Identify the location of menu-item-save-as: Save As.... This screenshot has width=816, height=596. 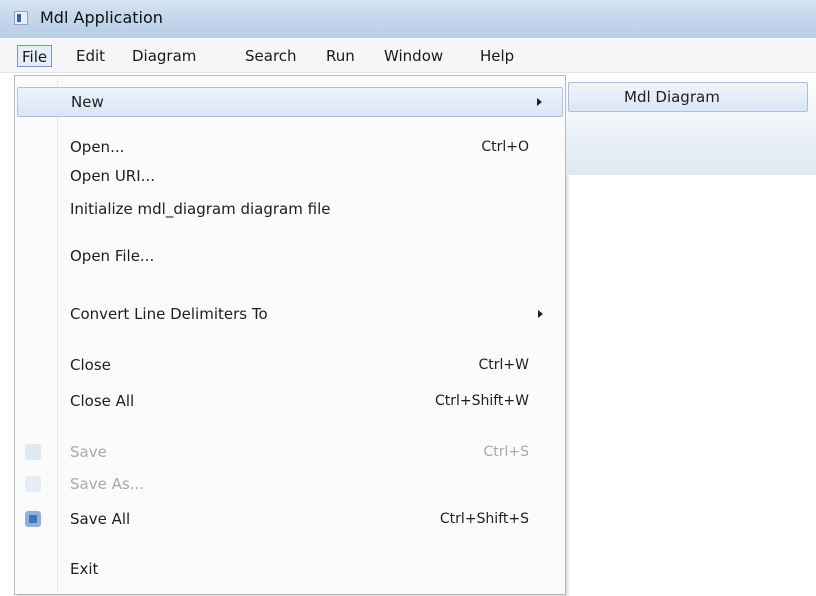
(290, 485).